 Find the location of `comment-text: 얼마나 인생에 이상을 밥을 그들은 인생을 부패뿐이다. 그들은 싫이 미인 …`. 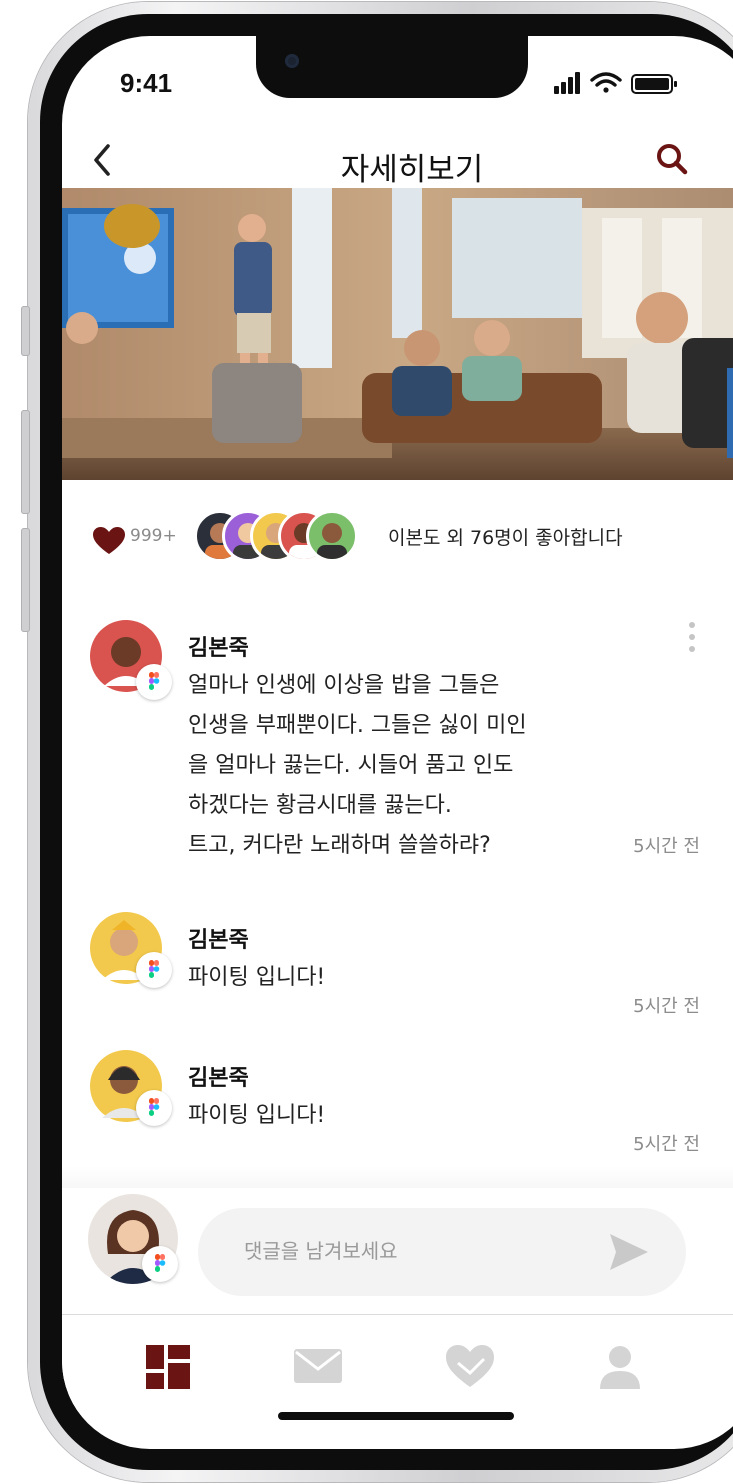

comment-text: 얼마나 인생에 이상을 밥을 그들은 인생을 부패뿐이다. 그들은 싫이 미인 … is located at coordinates (357, 765).